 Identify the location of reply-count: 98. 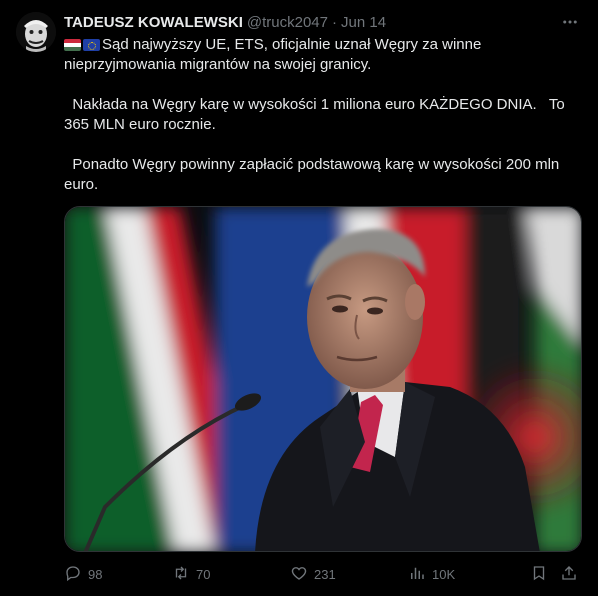
(95, 574).